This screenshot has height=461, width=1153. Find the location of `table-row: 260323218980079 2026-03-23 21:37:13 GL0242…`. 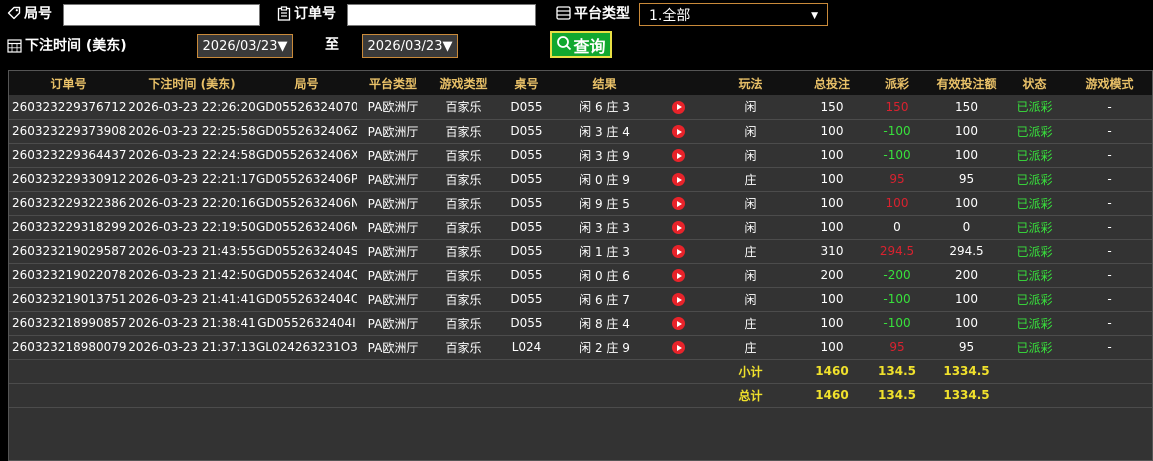

table-row: 260323218980079 2026-03-23 21:37:13 GL0242… is located at coordinates (580, 347).